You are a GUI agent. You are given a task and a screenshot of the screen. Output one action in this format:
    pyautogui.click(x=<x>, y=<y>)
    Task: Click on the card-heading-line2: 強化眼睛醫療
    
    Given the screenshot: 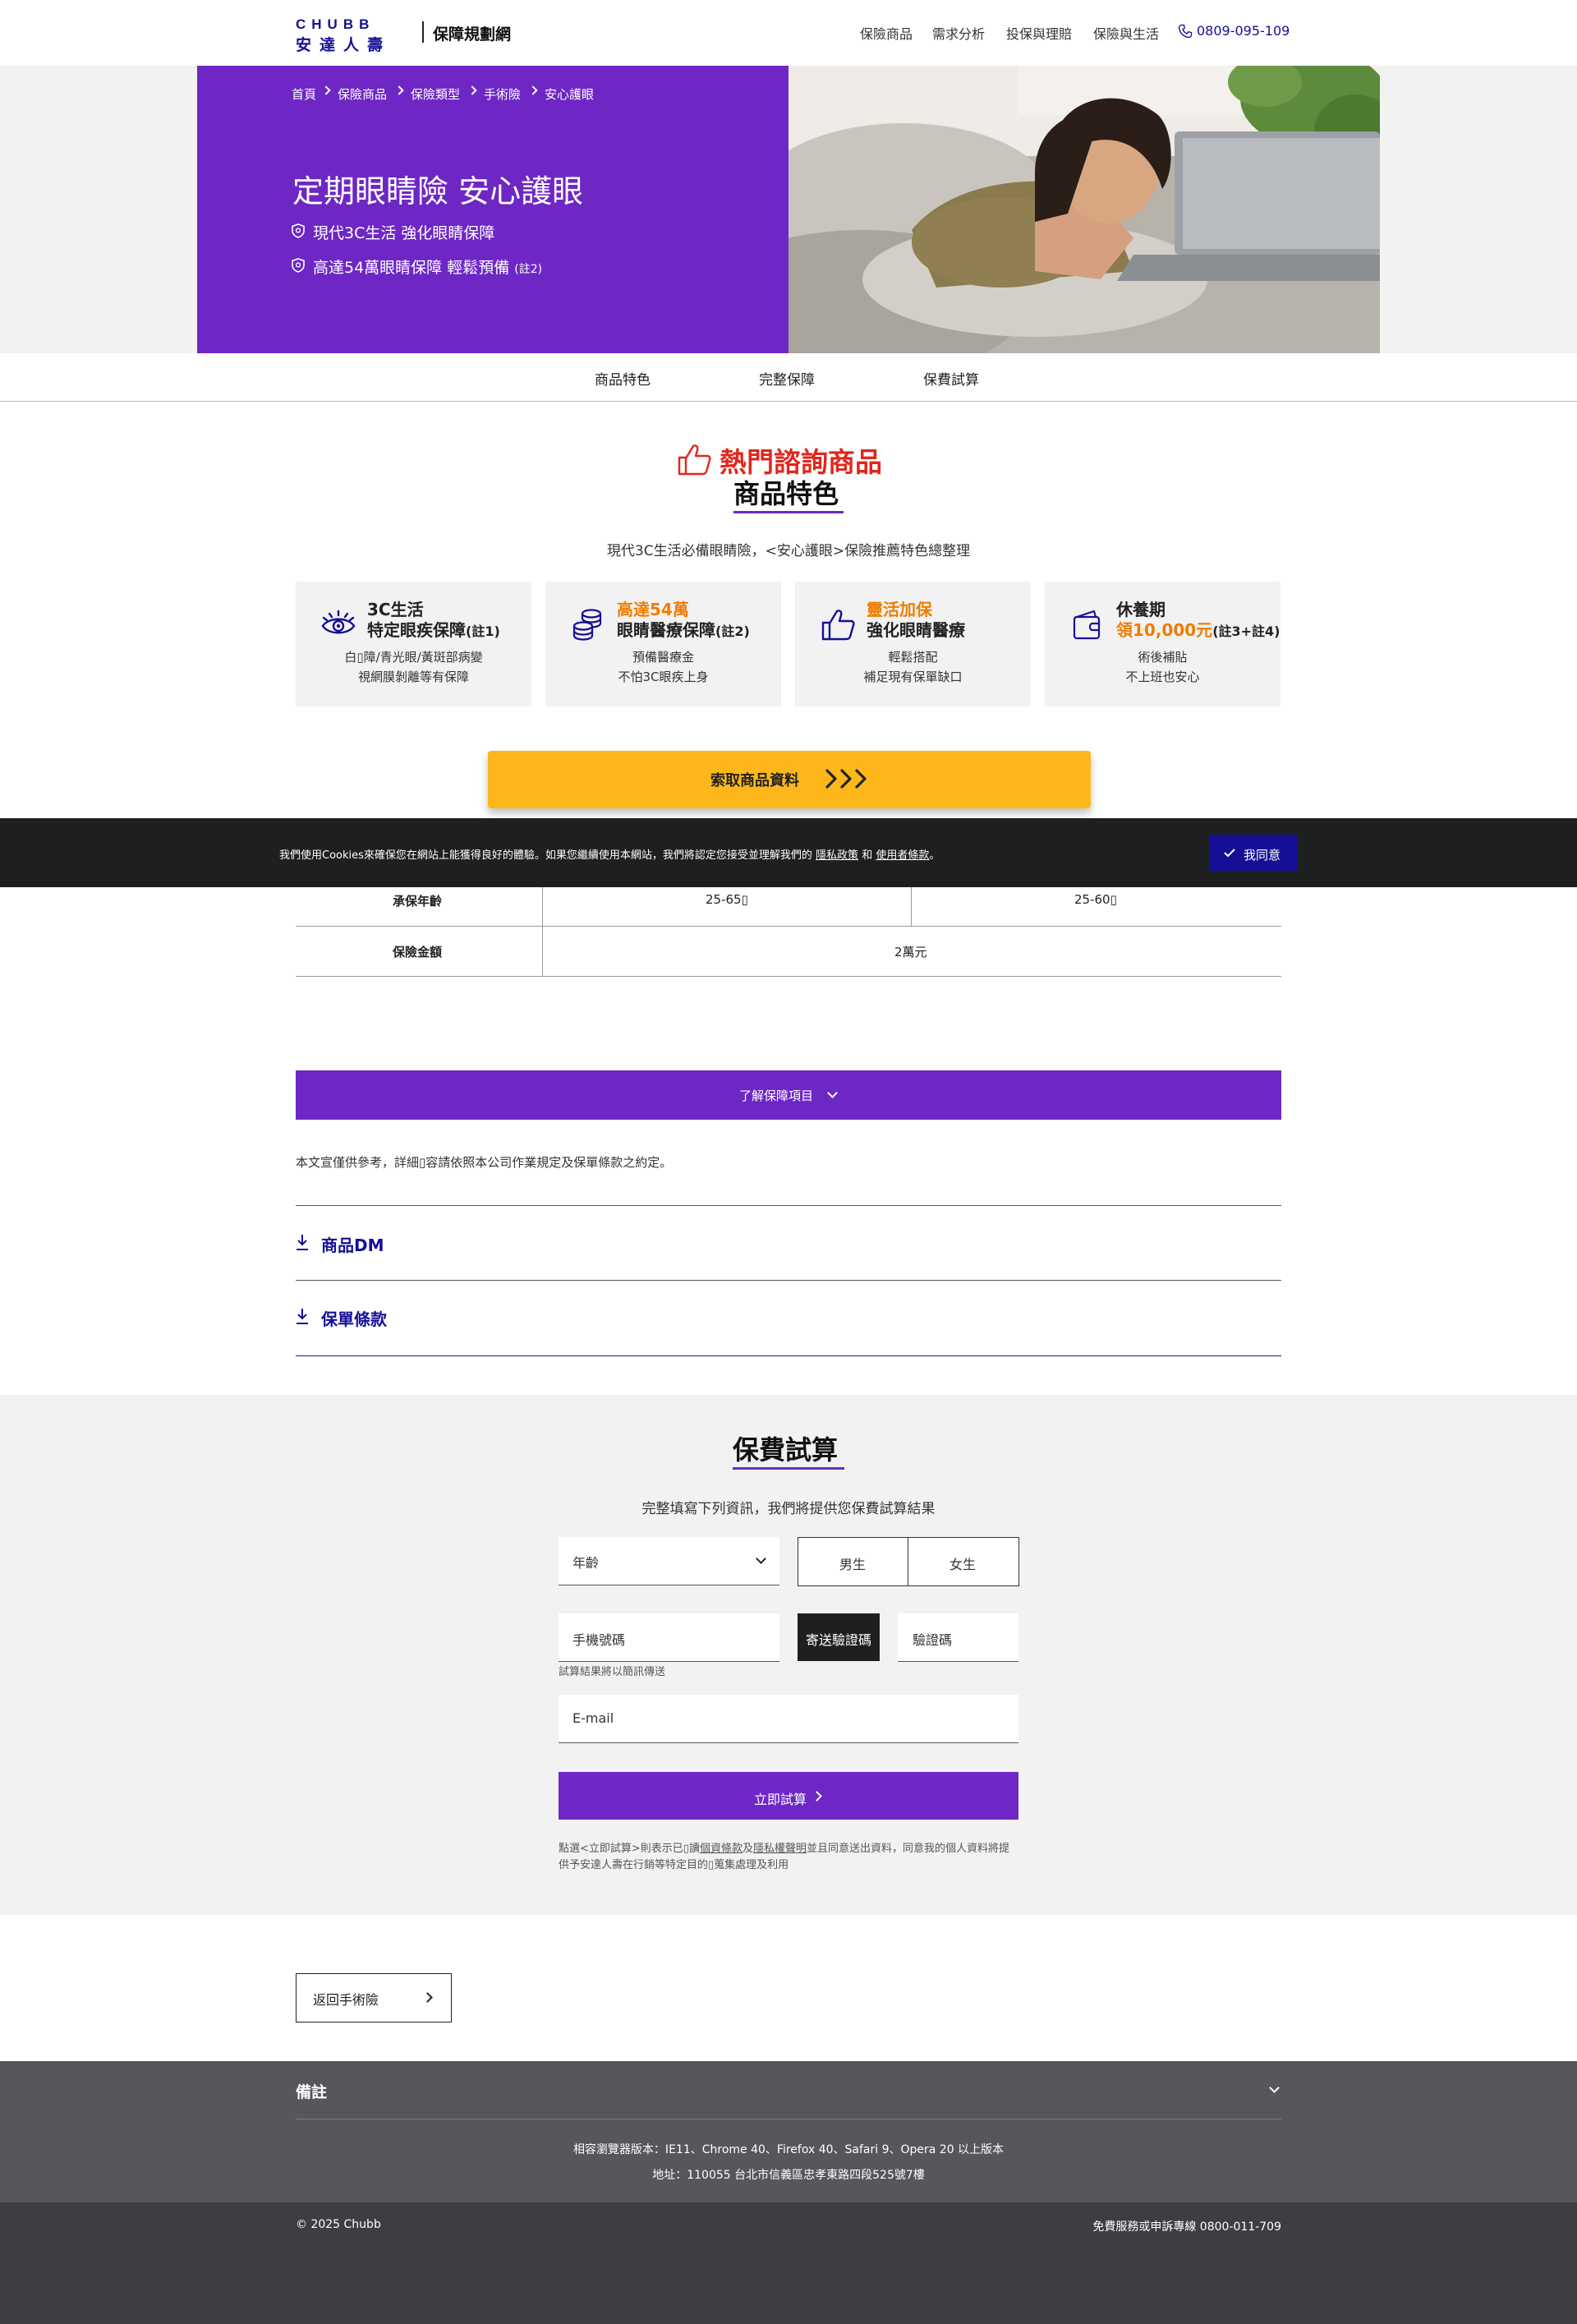 What is the action you would take?
    pyautogui.click(x=916, y=630)
    